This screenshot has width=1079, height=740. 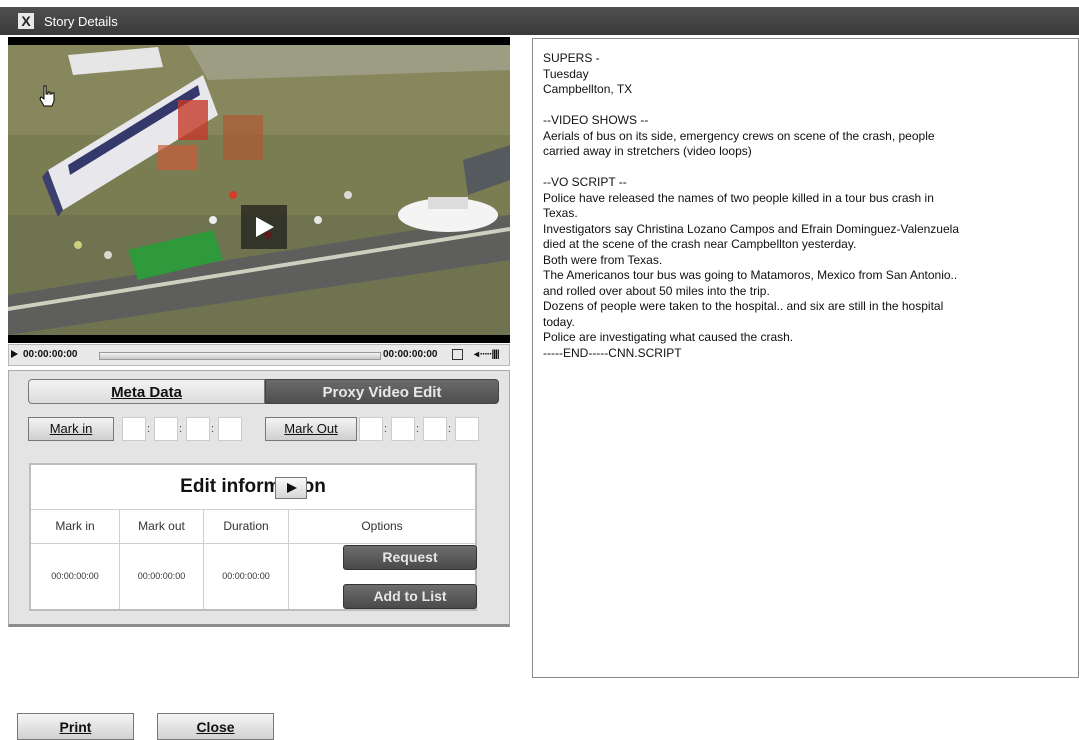 What do you see at coordinates (246, 576) in the screenshot?
I see `cell-duration: 00:00:00:00` at bounding box center [246, 576].